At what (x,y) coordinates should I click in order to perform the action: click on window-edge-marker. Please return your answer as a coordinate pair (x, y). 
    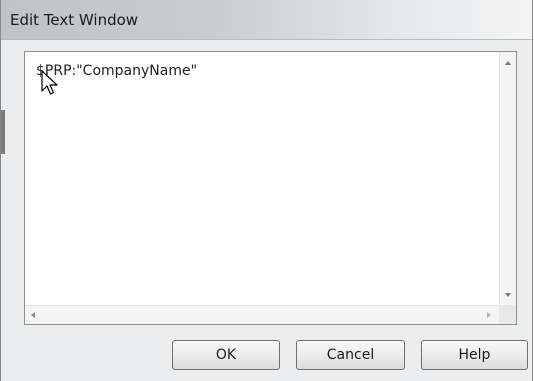
    Looking at the image, I should click on (3, 132).